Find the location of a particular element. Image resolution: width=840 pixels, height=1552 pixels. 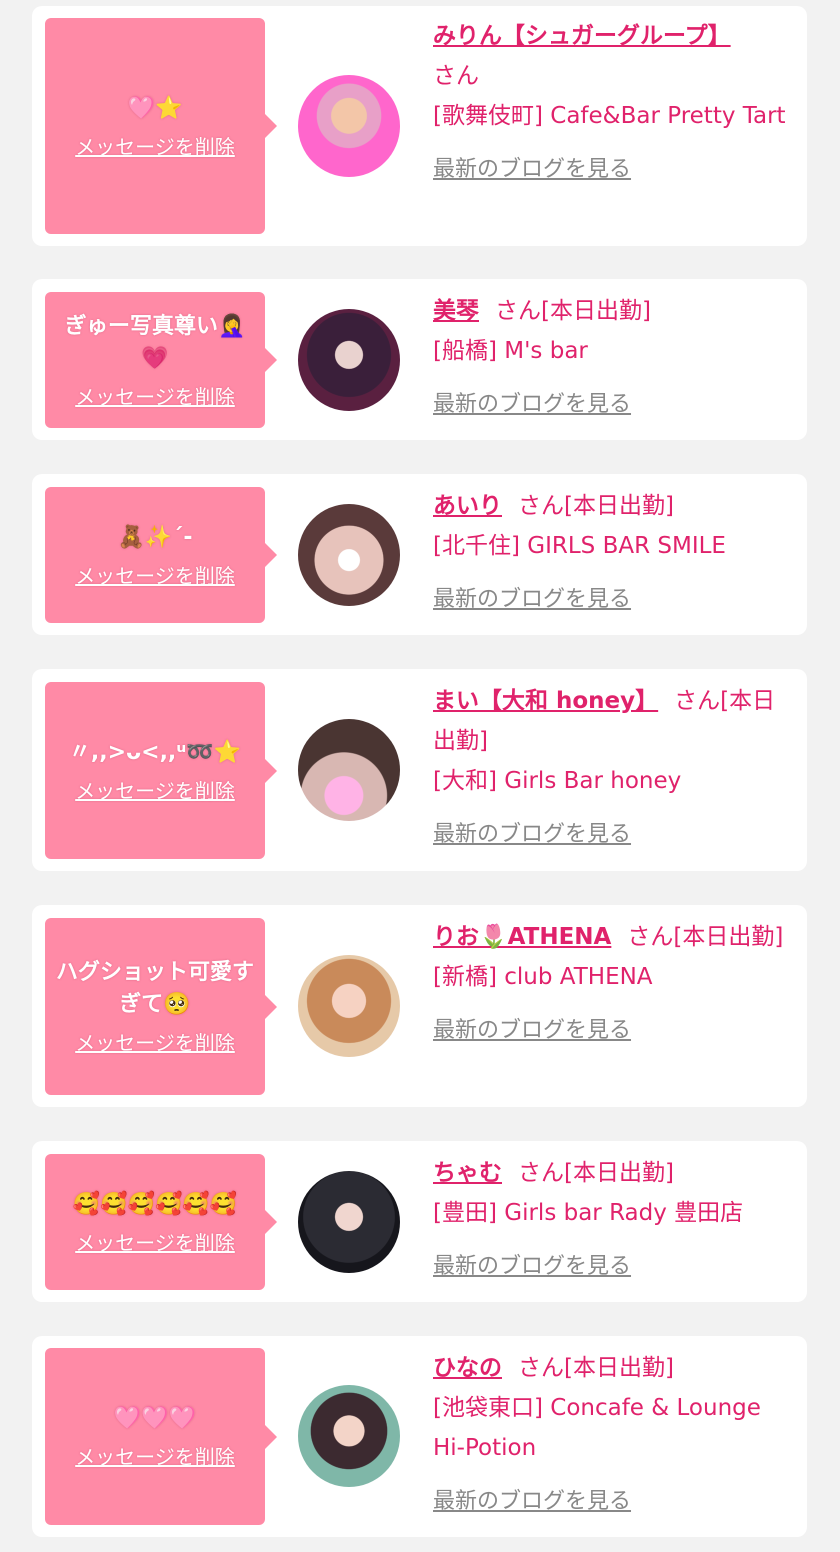

cast-name-link: あいり is located at coordinates (467, 506).